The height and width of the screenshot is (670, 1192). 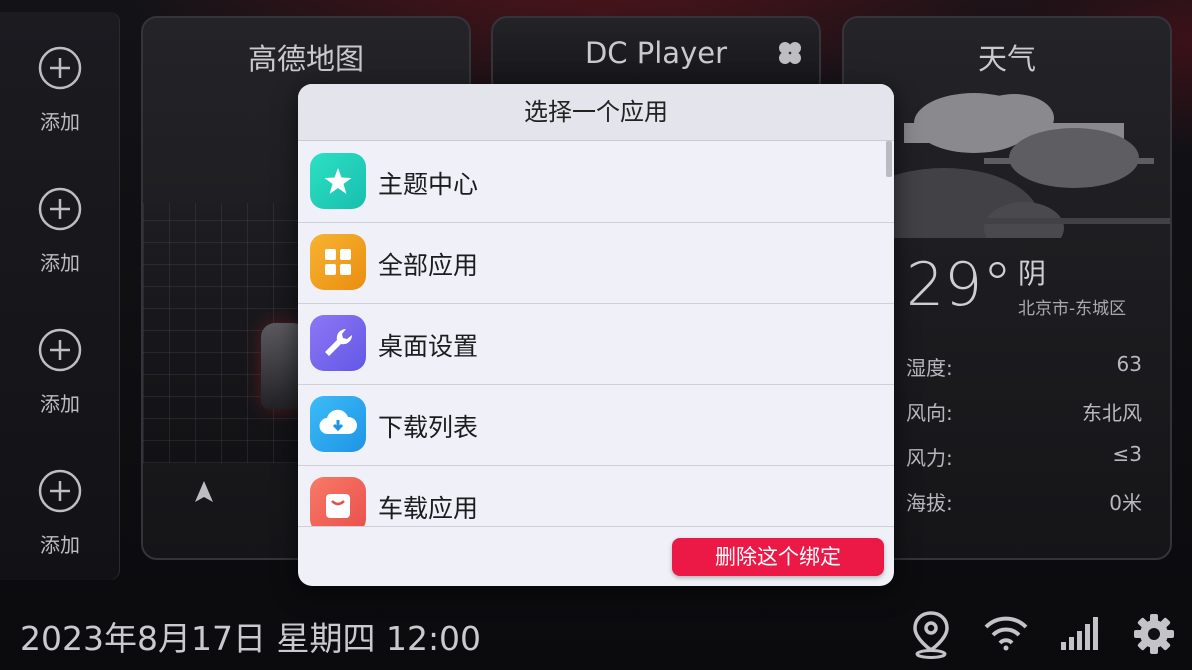 What do you see at coordinates (656, 53) in the screenshot?
I see `player-card-title: DC Player` at bounding box center [656, 53].